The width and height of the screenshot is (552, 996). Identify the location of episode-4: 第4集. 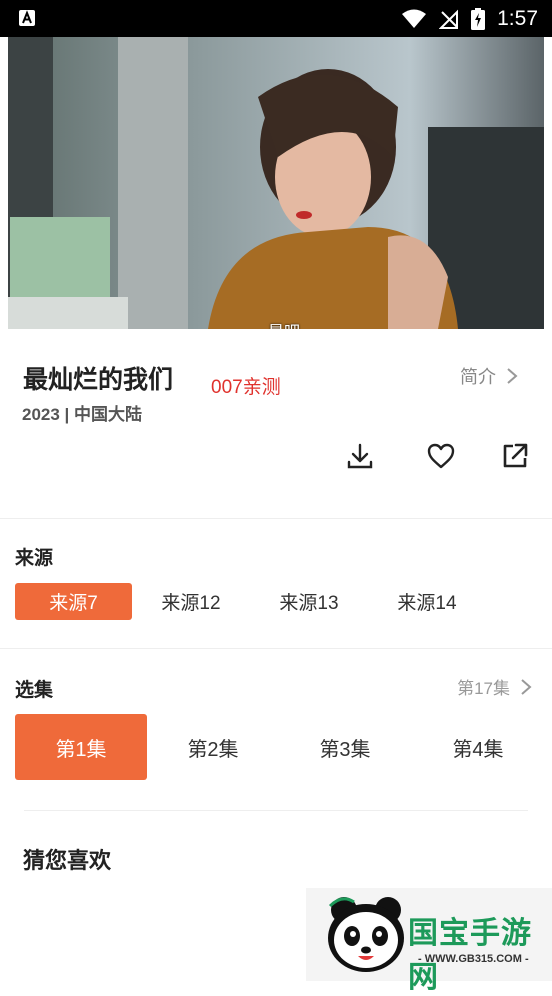
(478, 747).